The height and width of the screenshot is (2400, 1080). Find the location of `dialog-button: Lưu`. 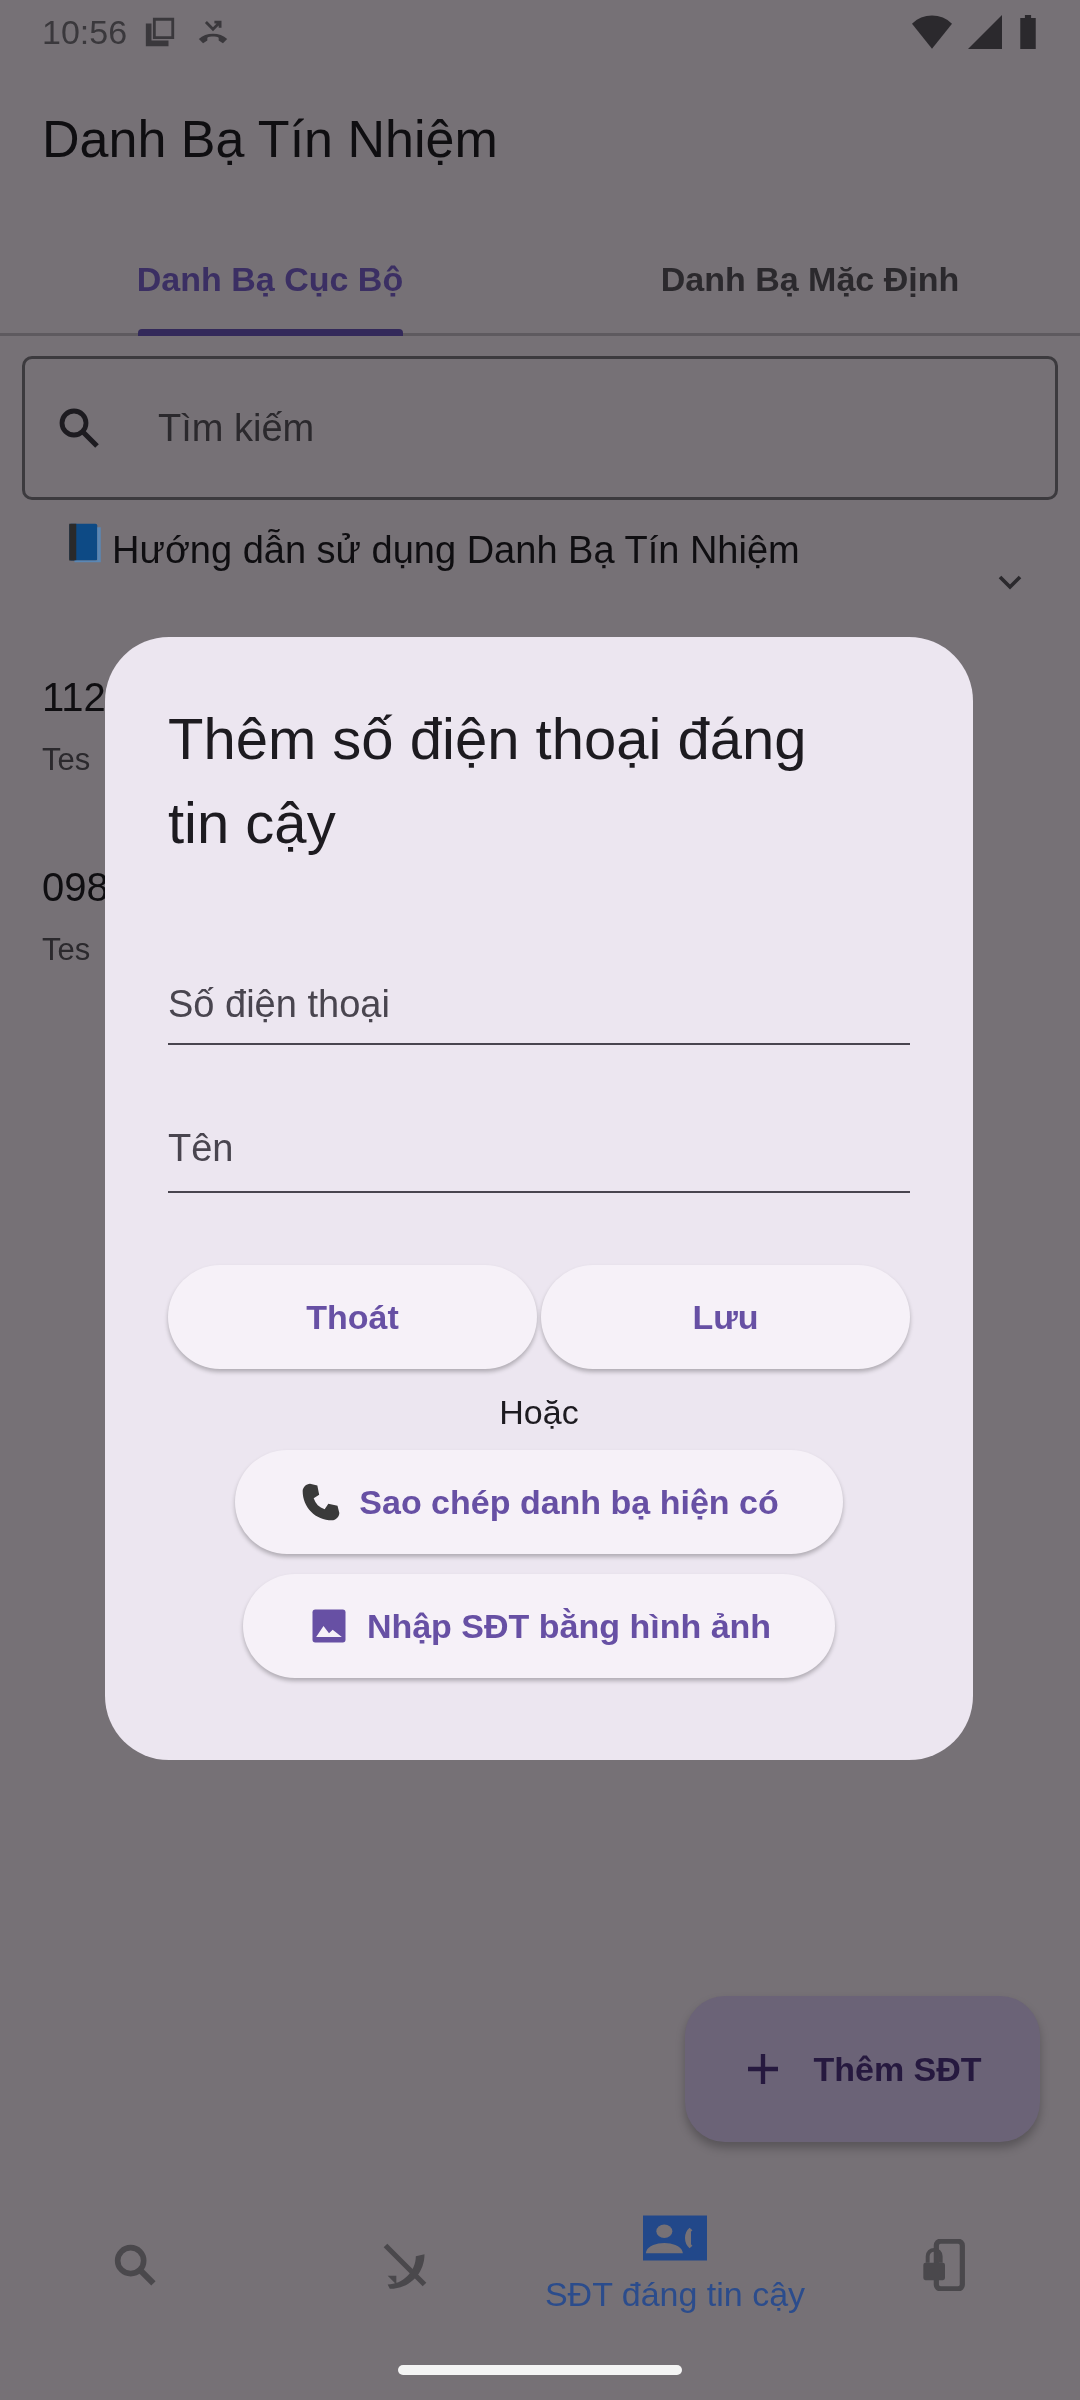

dialog-button: Lưu is located at coordinates (725, 1317).